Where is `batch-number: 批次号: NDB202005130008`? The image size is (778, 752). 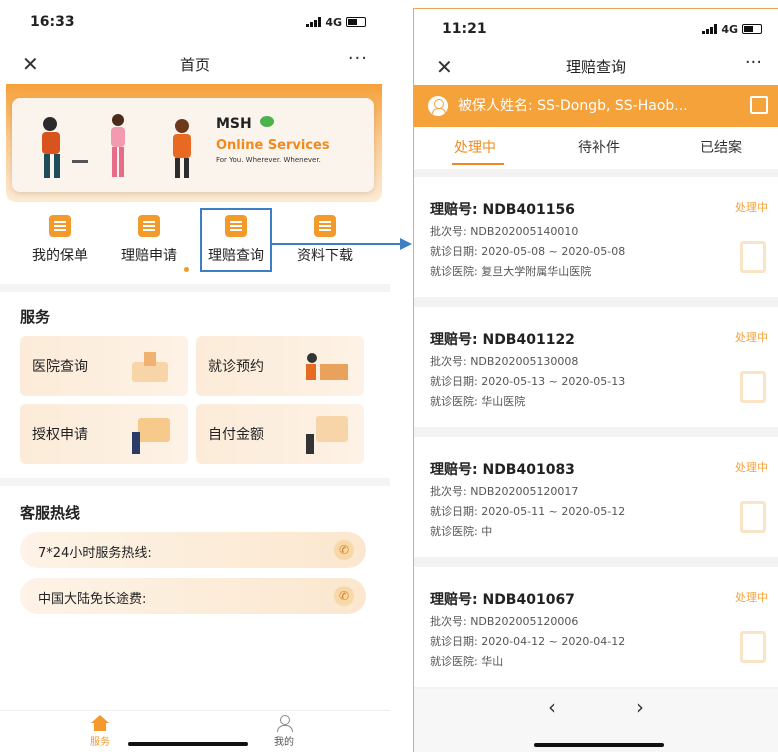 batch-number: 批次号: NDB202005130008 is located at coordinates (504, 361).